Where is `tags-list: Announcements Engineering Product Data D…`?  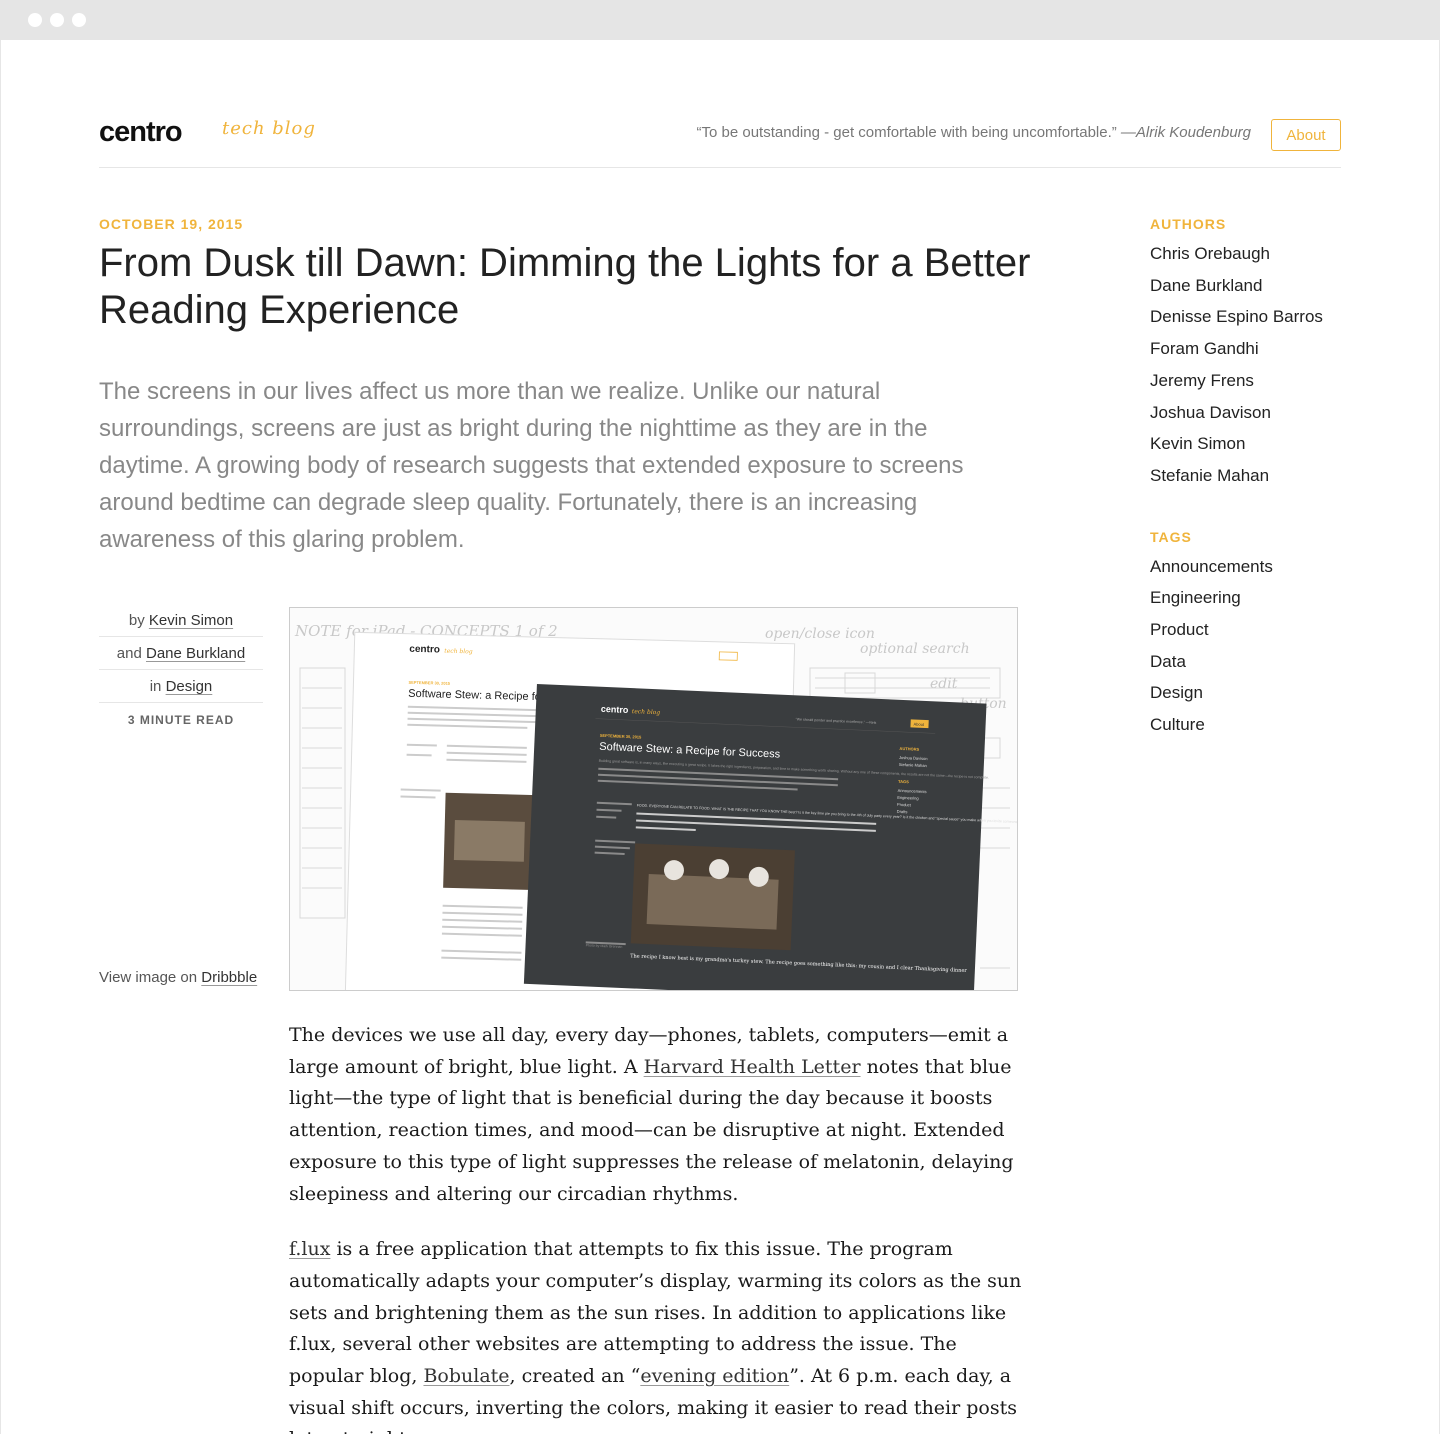 tags-list: Announcements Engineering Product Data D… is located at coordinates (1265, 646).